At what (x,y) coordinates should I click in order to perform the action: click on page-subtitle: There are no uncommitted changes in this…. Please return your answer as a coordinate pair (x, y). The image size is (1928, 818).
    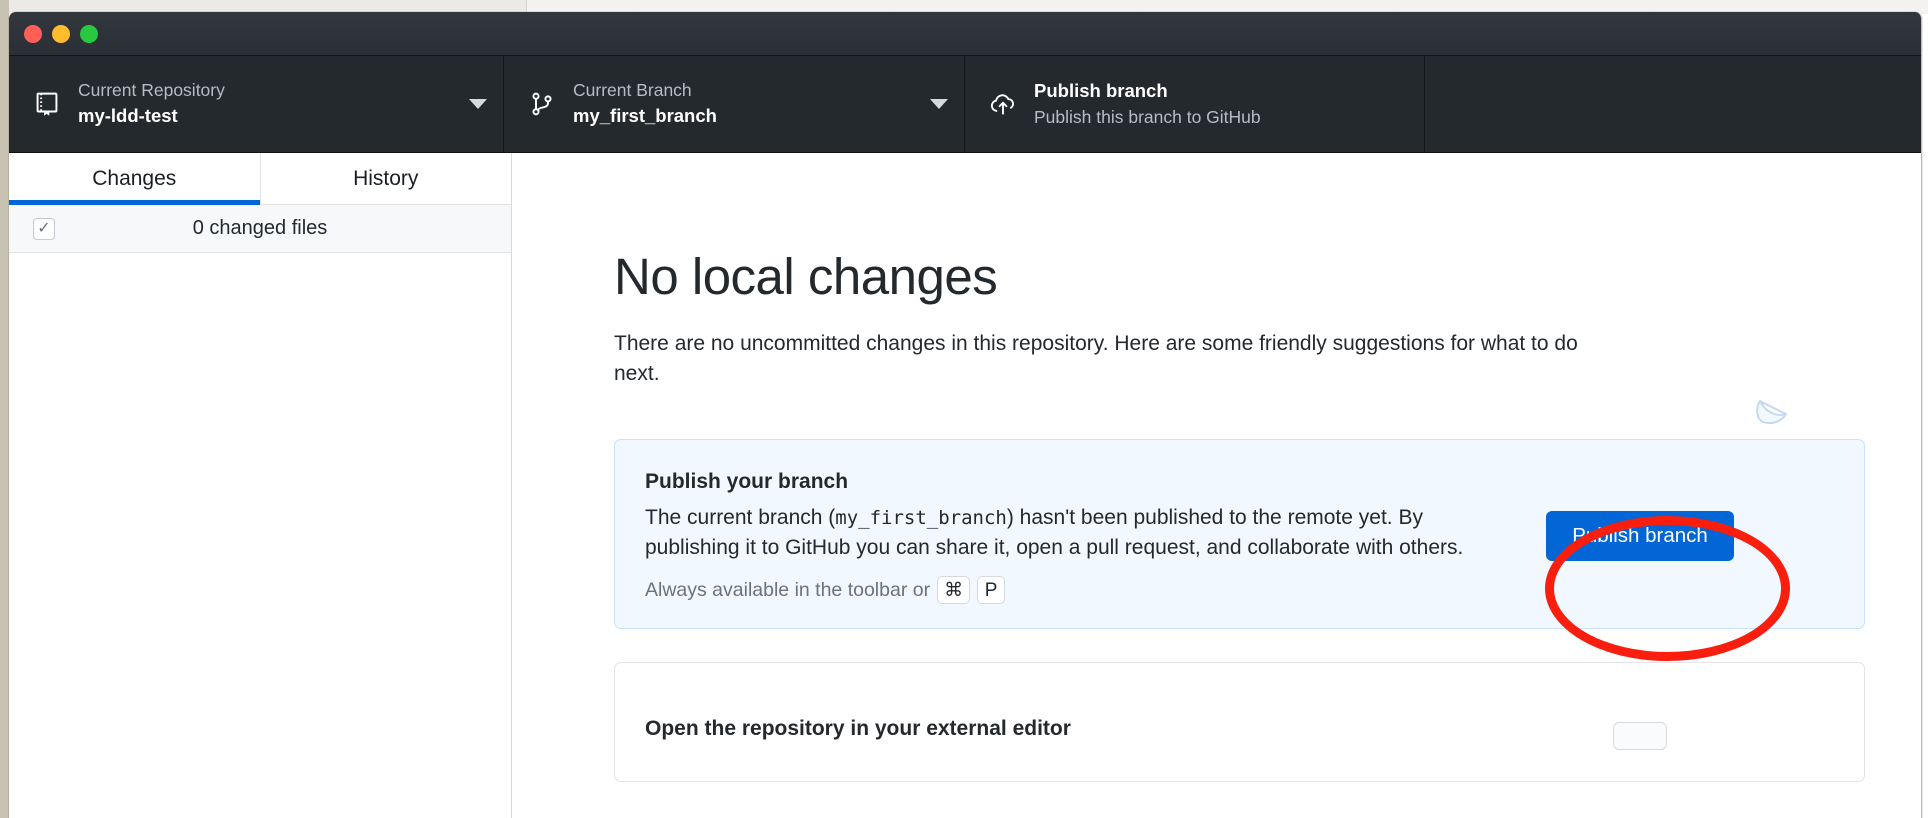
    Looking at the image, I should click on (1096, 358).